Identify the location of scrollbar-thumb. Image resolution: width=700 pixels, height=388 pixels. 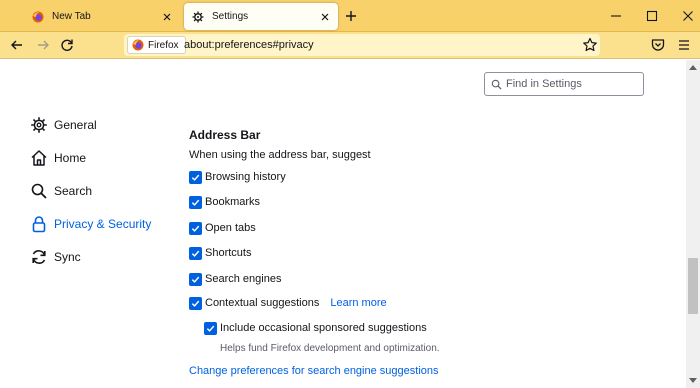
(693, 286).